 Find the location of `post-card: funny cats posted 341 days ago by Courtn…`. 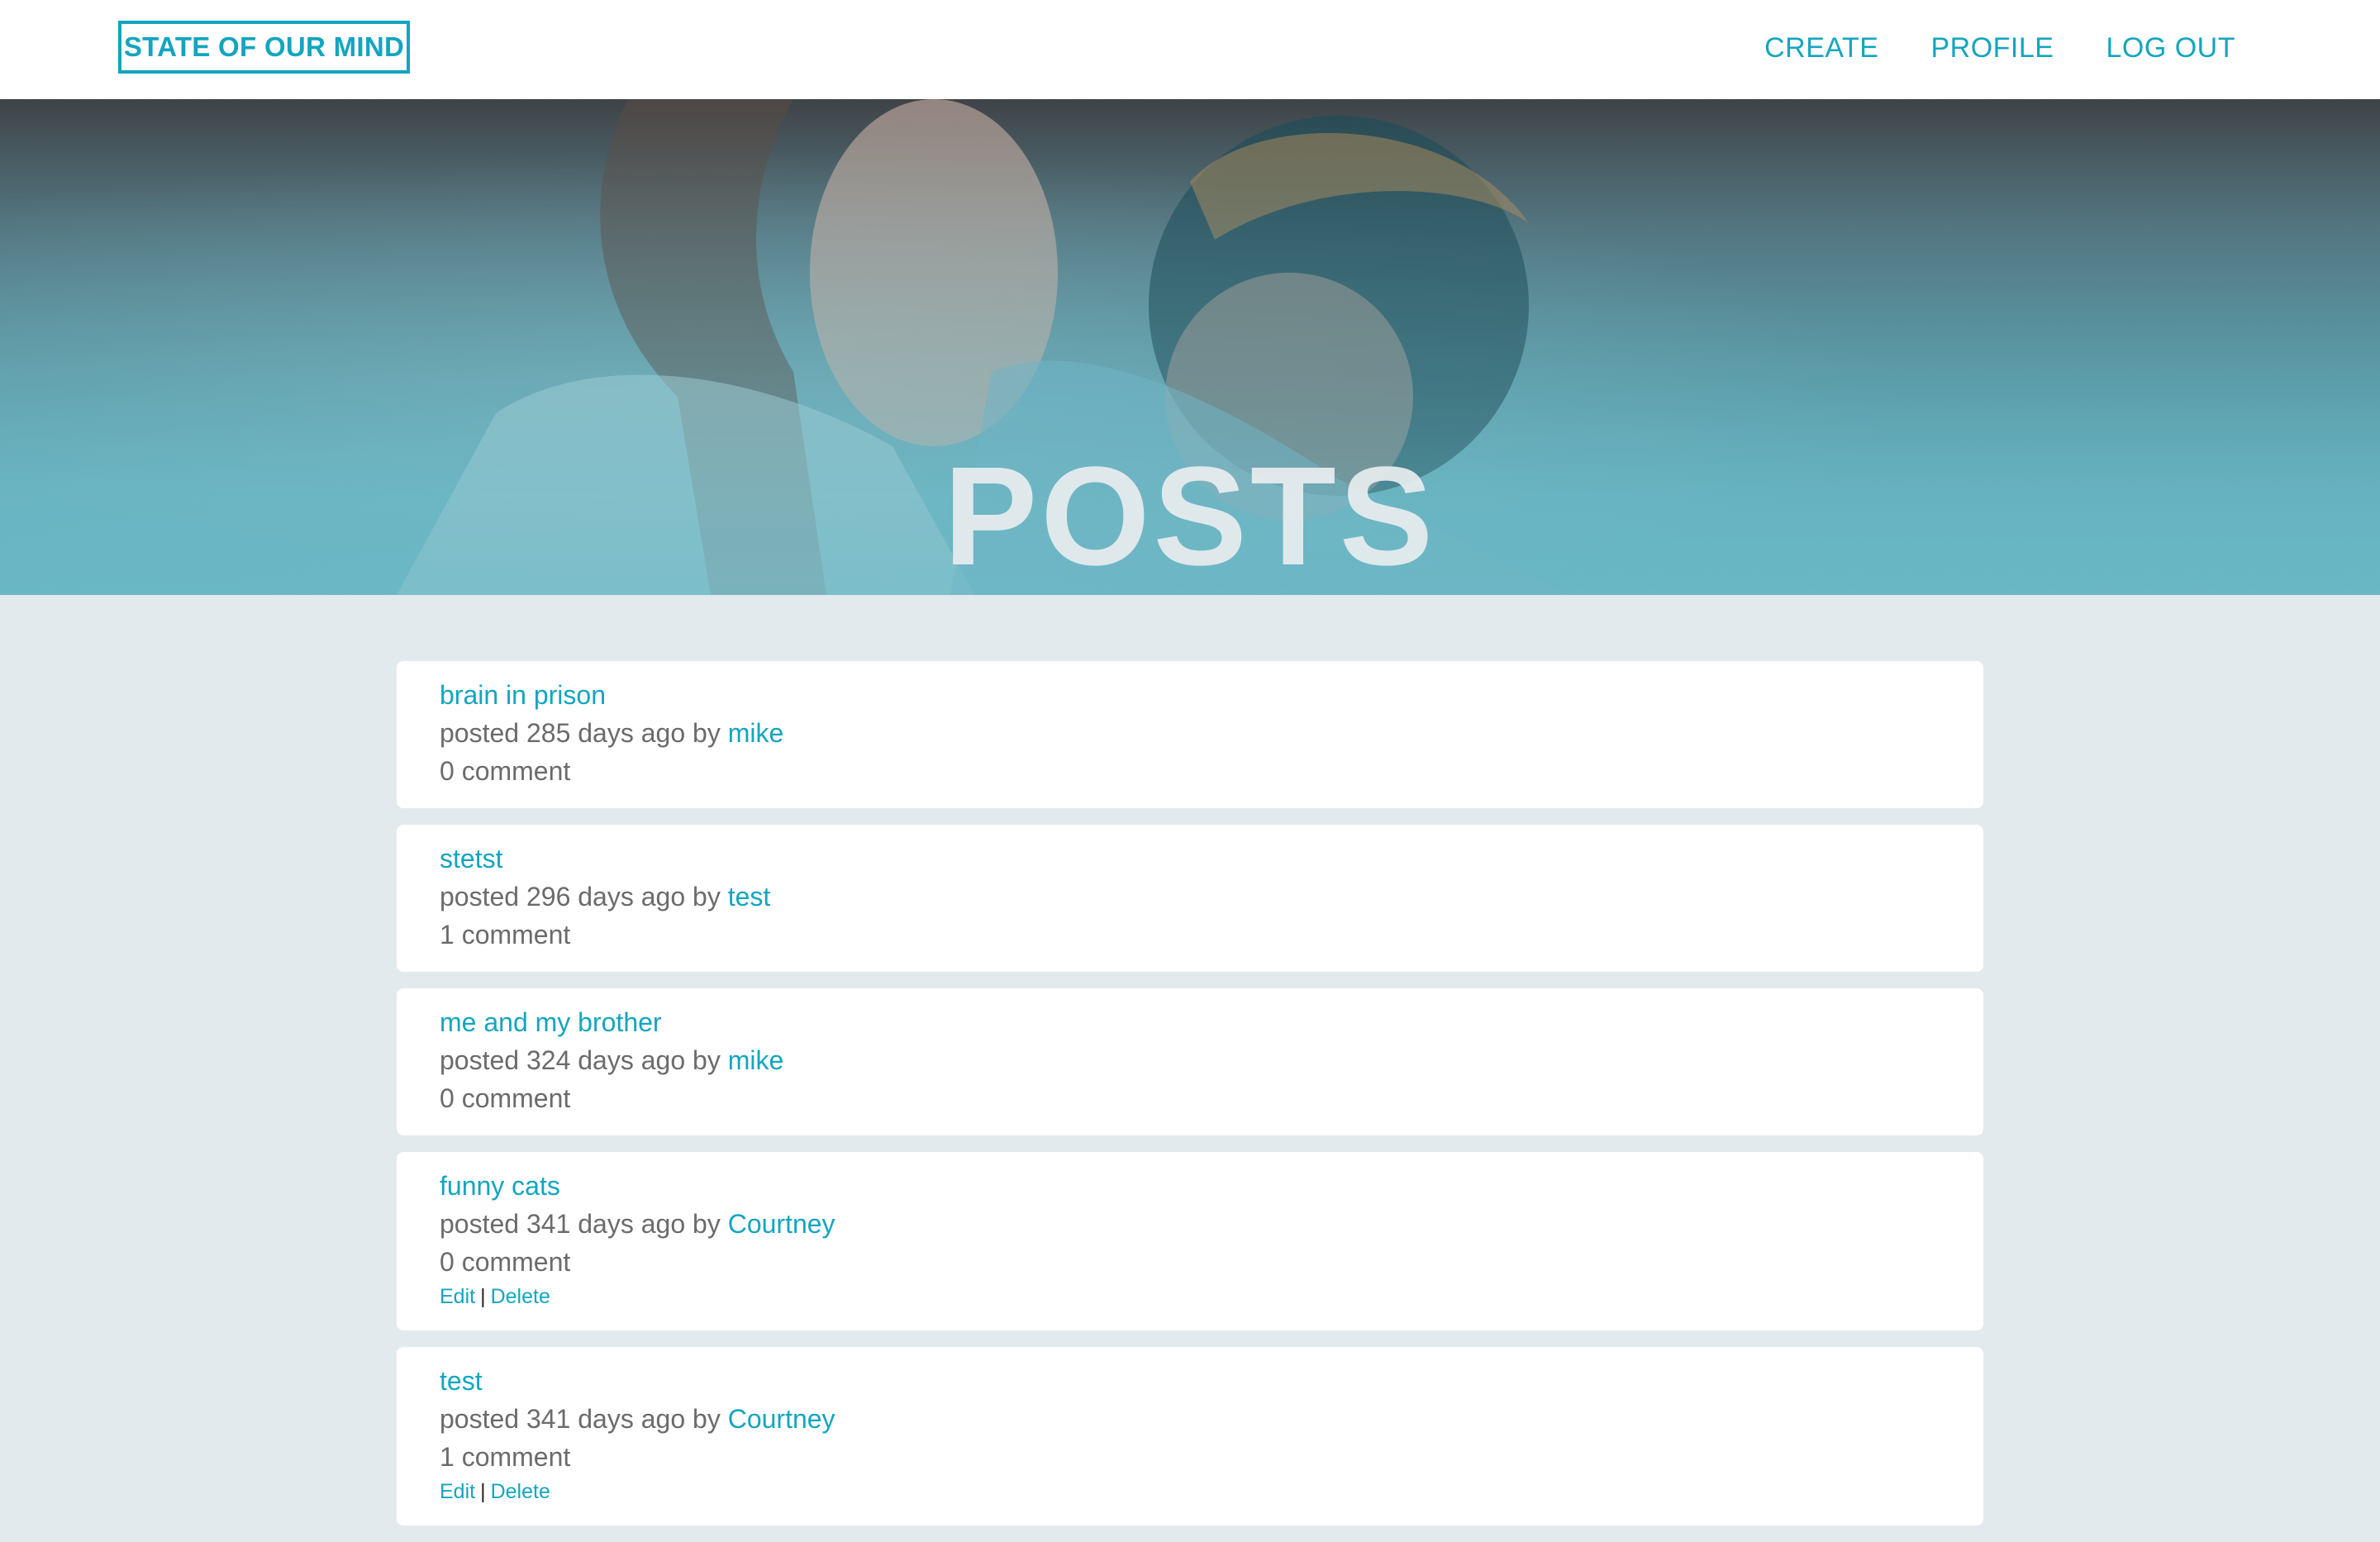

post-card: funny cats posted 341 days ago by Courtn… is located at coordinates (1190, 1241).